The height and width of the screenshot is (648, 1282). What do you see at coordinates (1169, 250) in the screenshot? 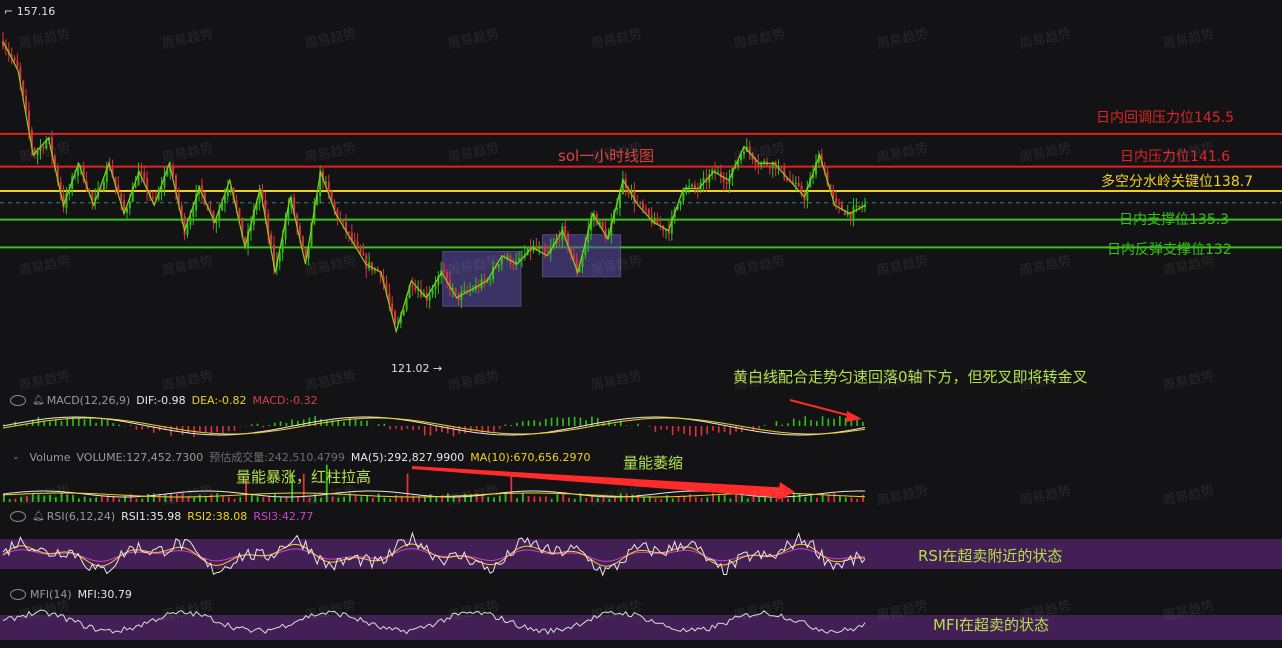
I see `level-label-132: 日内反弹支撑位132` at bounding box center [1169, 250].